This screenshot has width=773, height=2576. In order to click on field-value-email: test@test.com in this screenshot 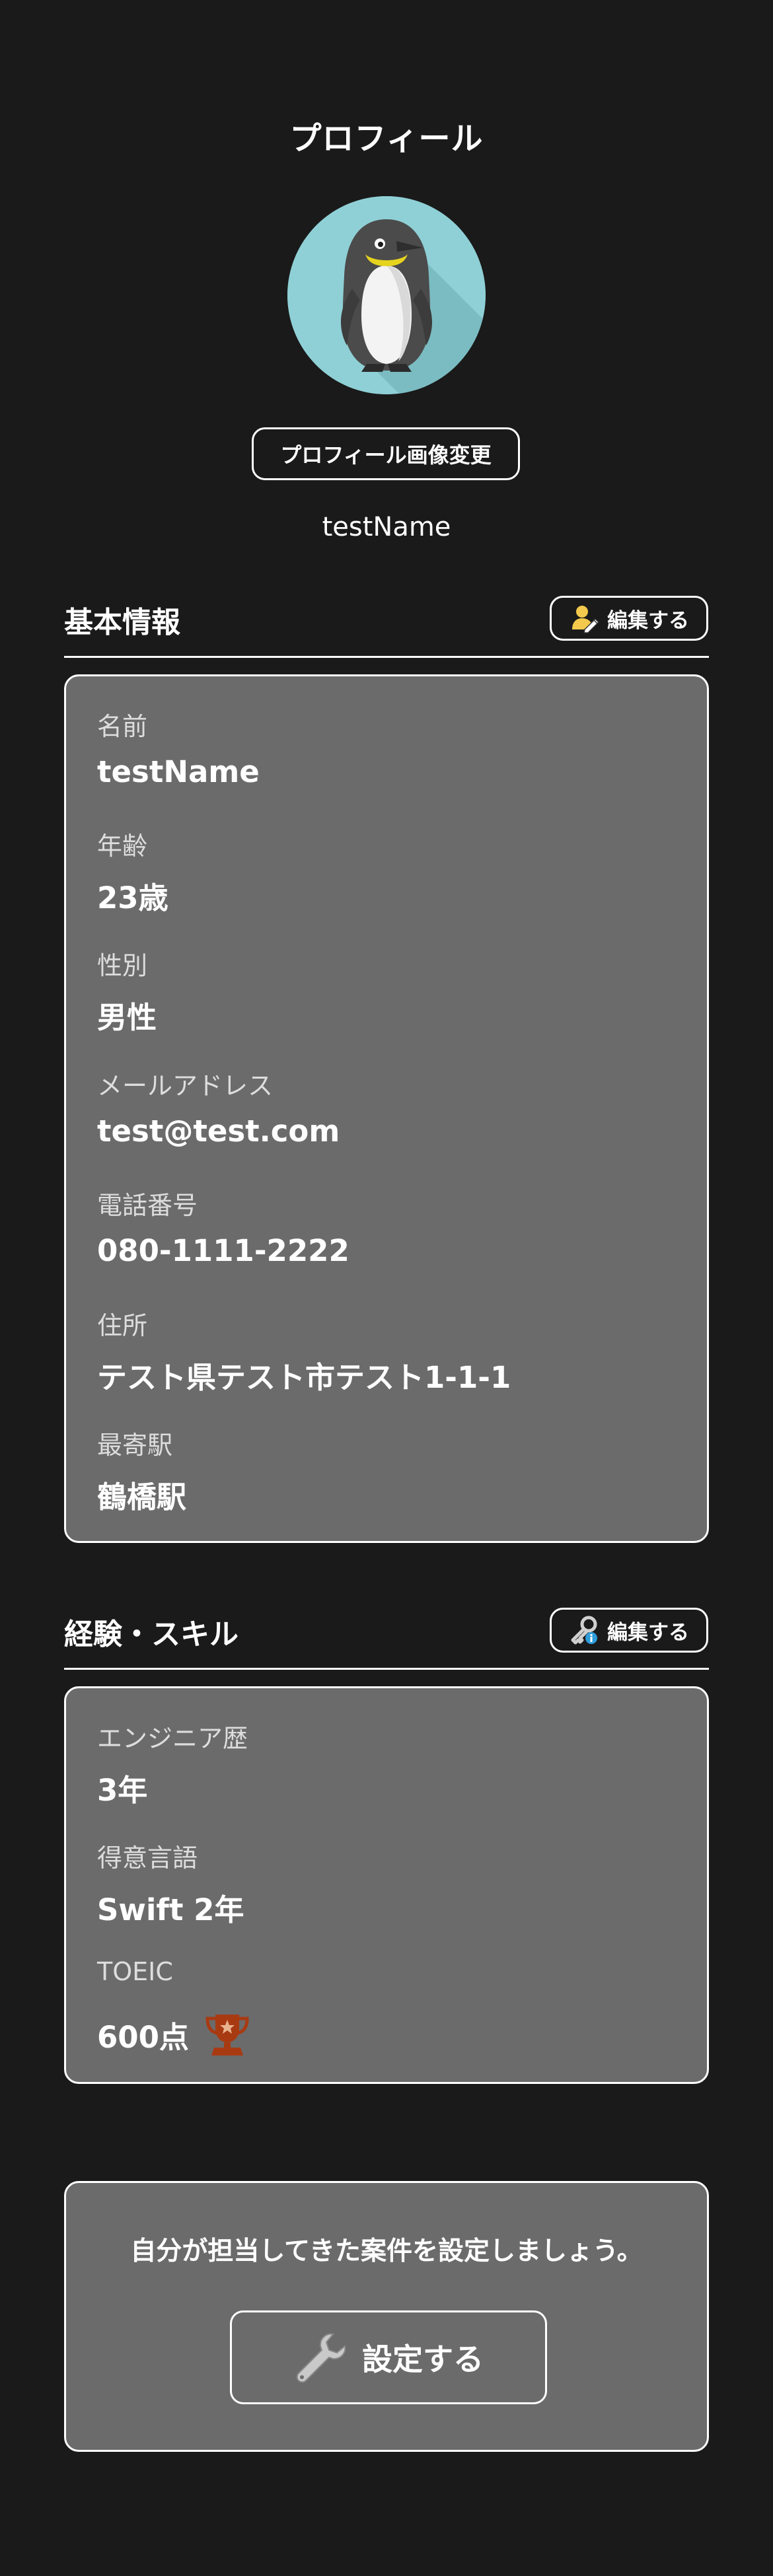, I will do `click(218, 1131)`.